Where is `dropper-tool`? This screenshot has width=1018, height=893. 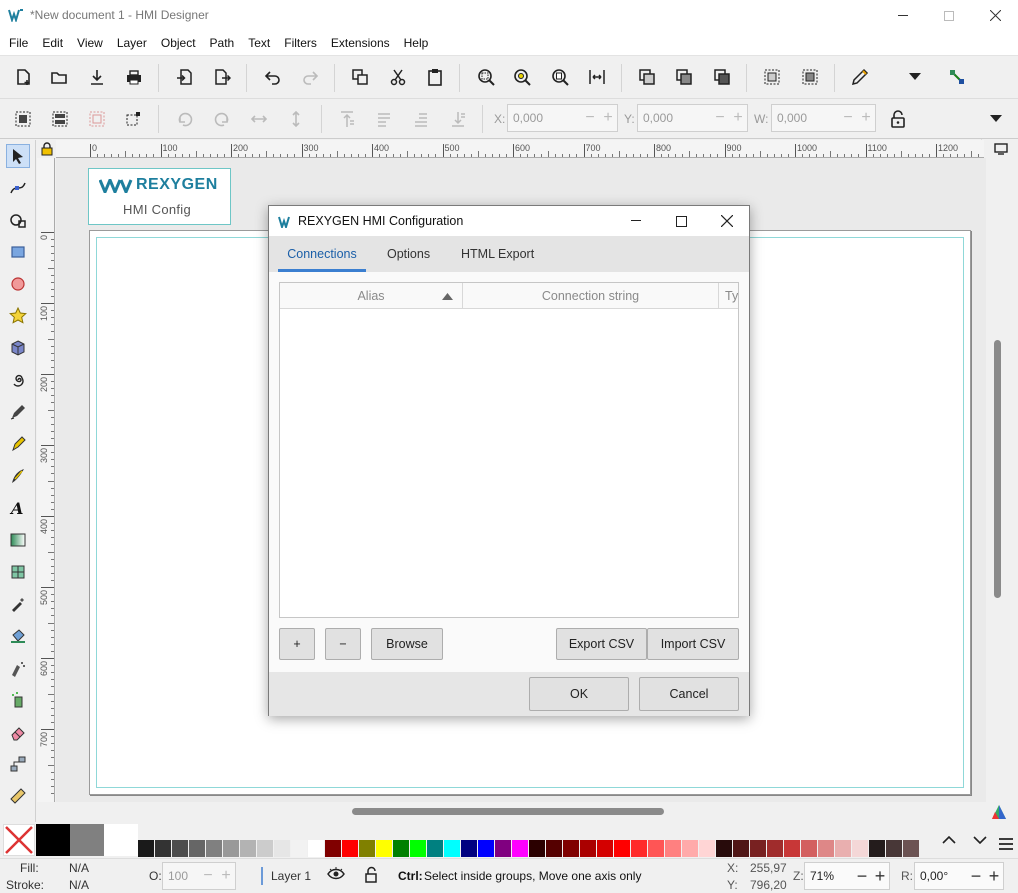 dropper-tool is located at coordinates (18, 604).